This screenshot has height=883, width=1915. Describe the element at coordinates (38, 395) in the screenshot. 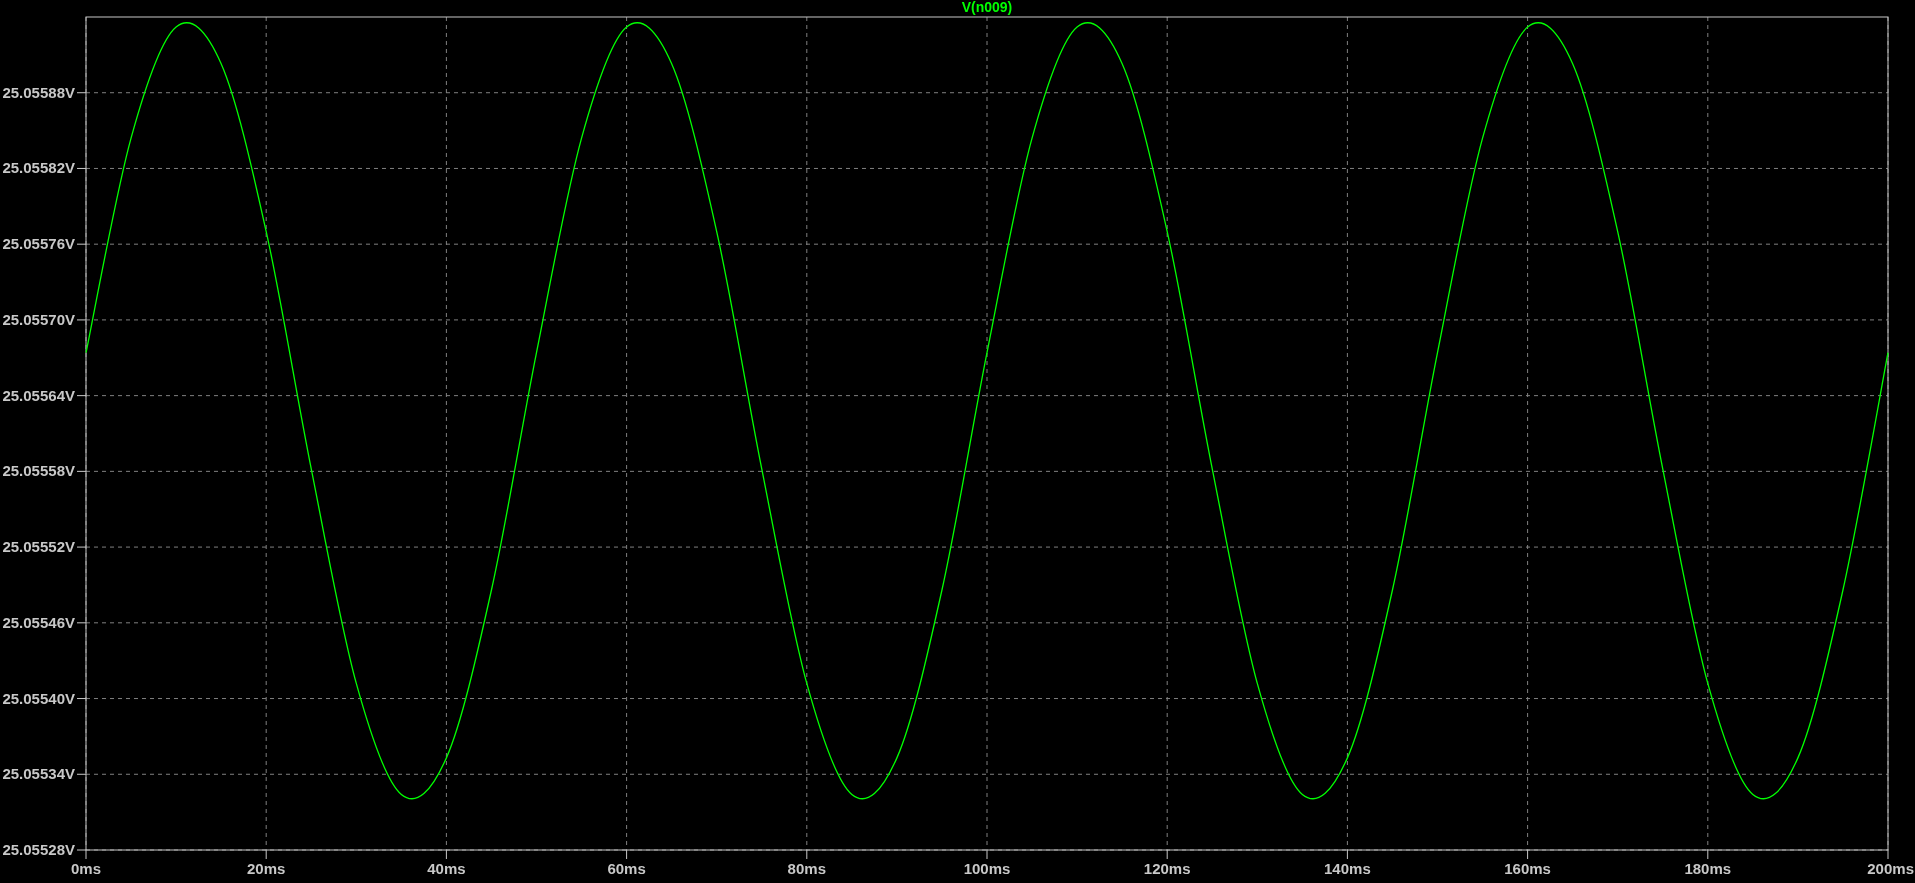

I see `y-axis-label: 25.05564V` at that location.